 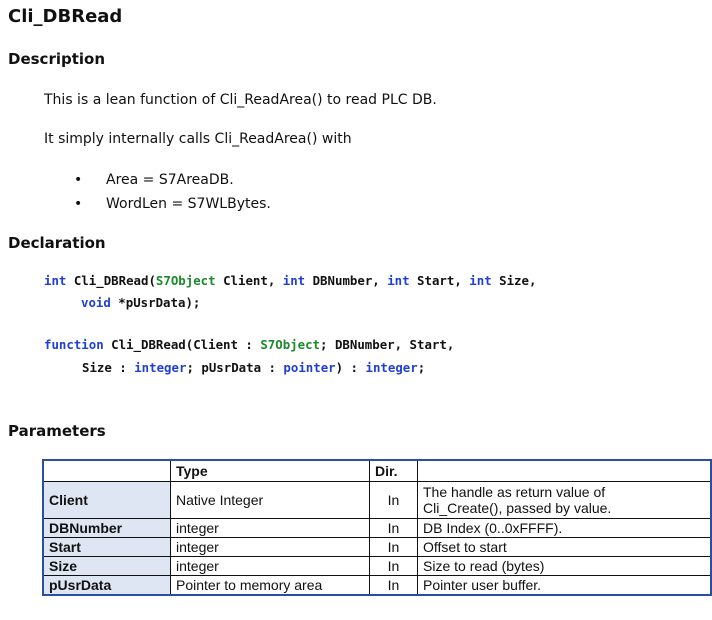 I want to click on param-name: Size, so click(x=106, y=566).